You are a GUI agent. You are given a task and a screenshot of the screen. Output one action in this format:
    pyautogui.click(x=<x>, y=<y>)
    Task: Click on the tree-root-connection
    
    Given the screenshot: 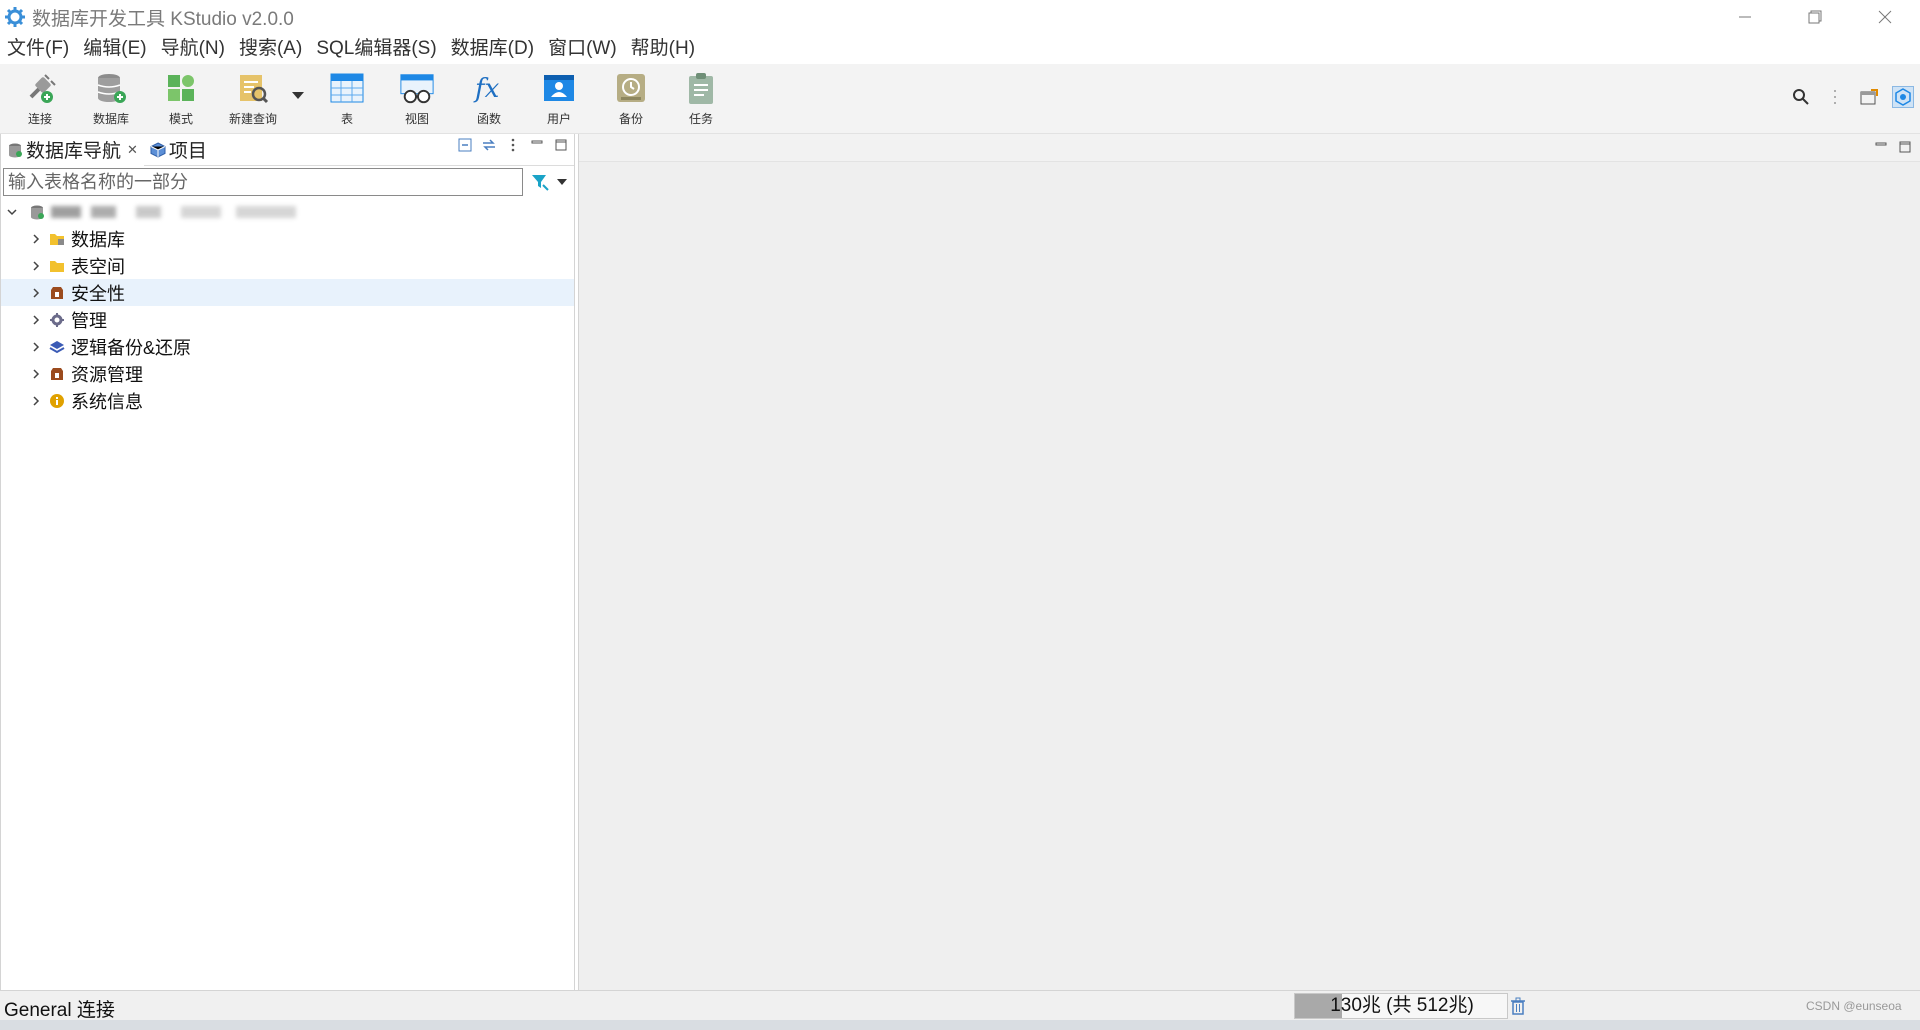 What is the action you would take?
    pyautogui.click(x=287, y=211)
    